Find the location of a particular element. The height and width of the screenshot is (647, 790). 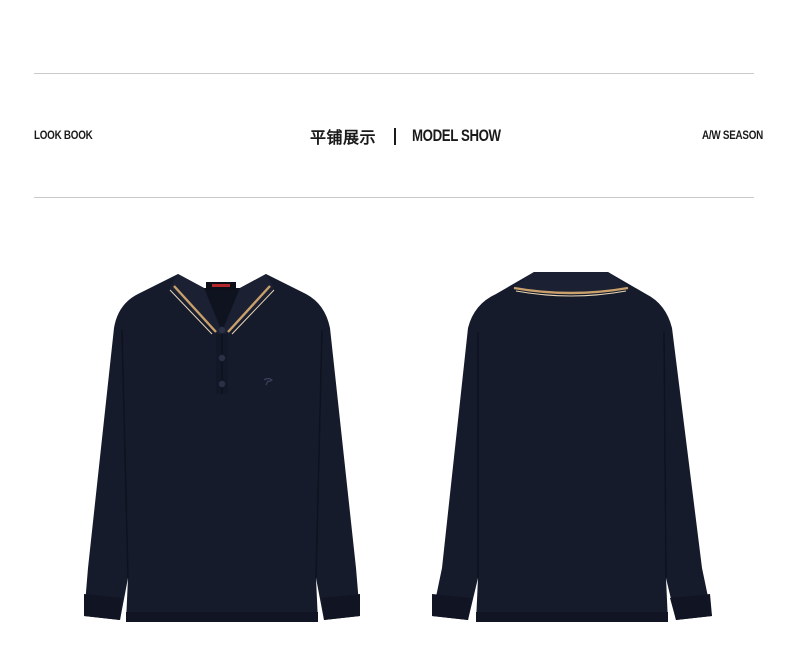

bottom-divider-line is located at coordinates (394, 197).